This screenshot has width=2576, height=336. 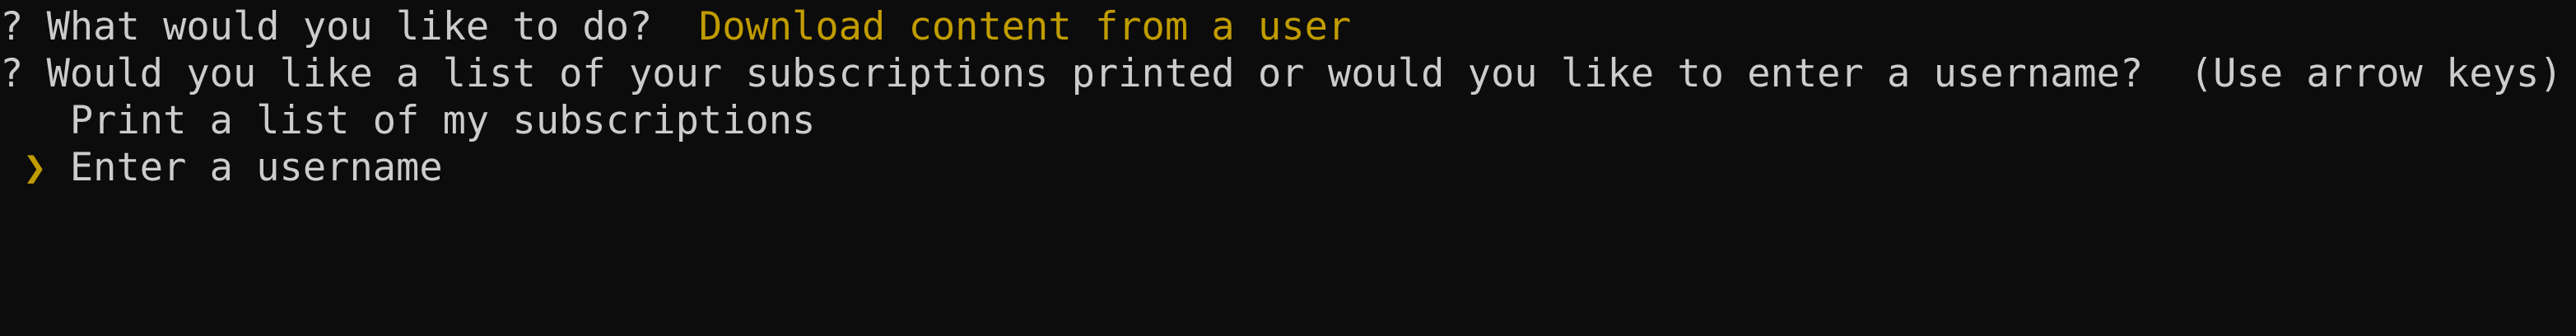 What do you see at coordinates (349, 26) in the screenshot?
I see `question-text: What would you like to do?` at bounding box center [349, 26].